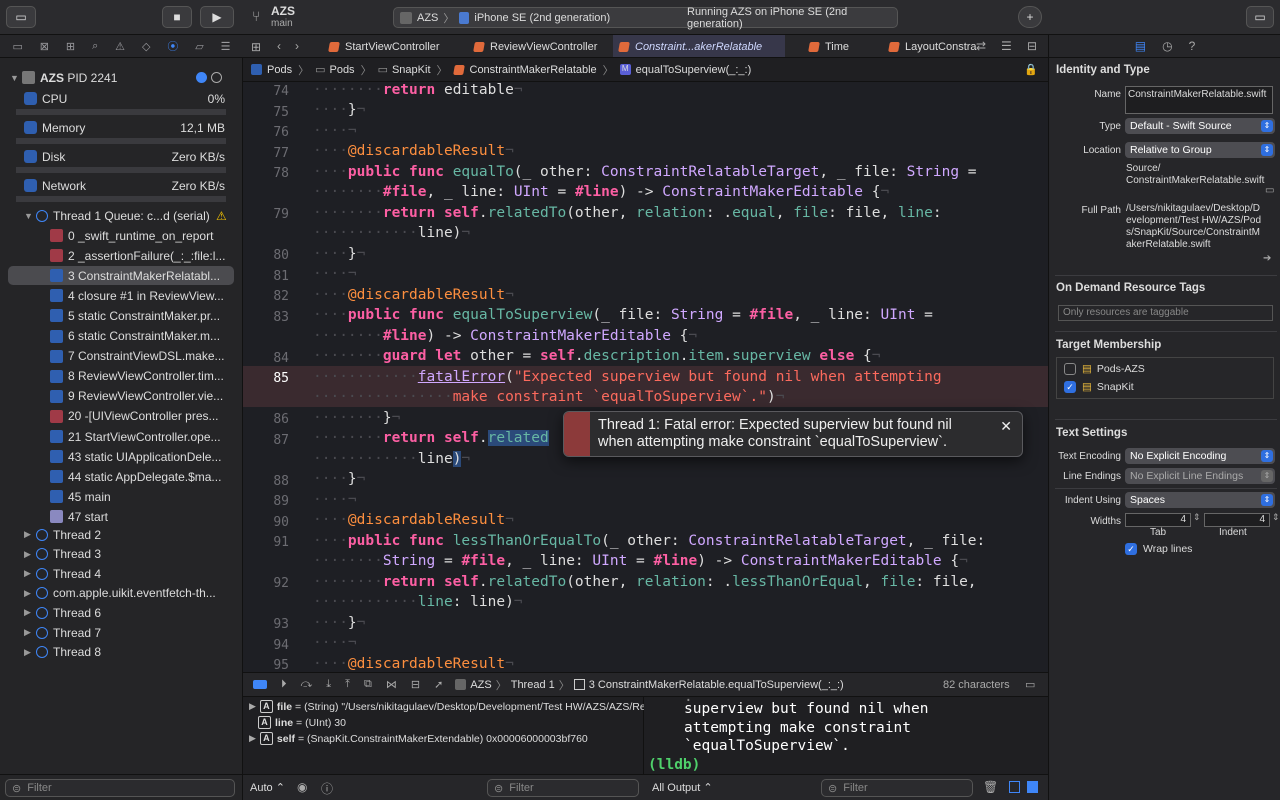  What do you see at coordinates (1014, 787) in the screenshot?
I see `left-panel-icon` at bounding box center [1014, 787].